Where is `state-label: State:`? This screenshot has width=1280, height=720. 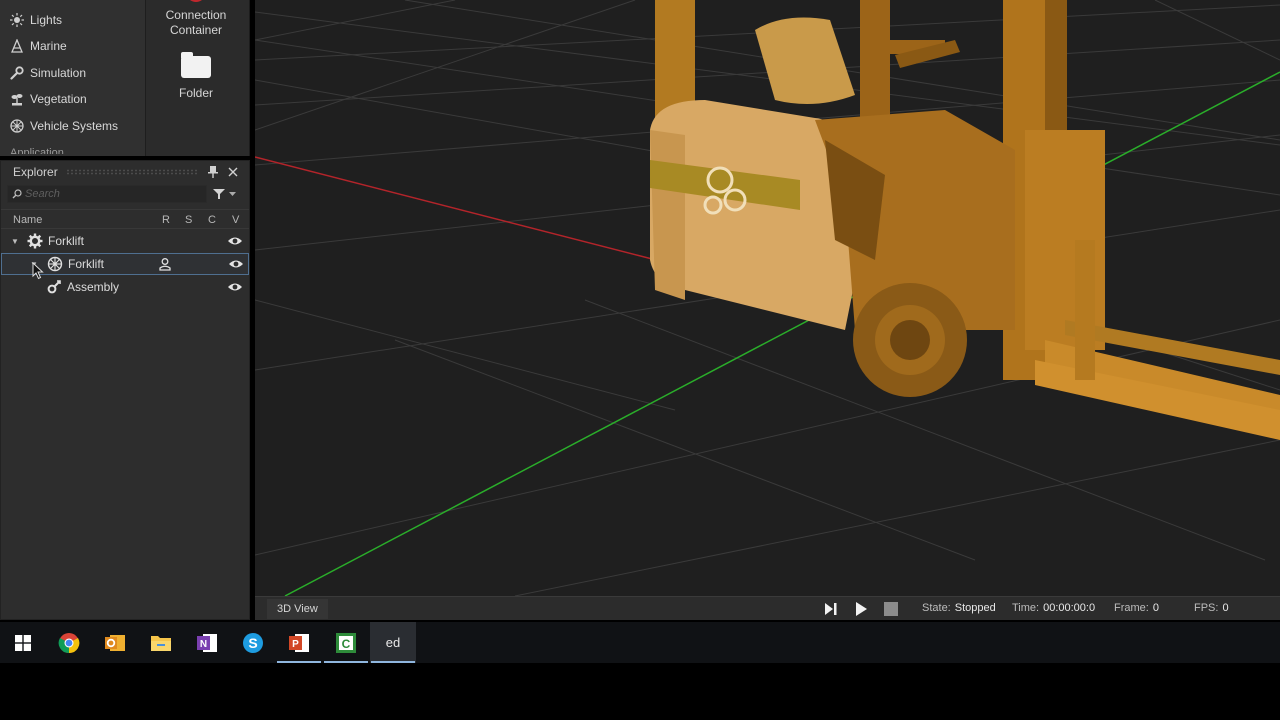
state-label: State: is located at coordinates (936, 608).